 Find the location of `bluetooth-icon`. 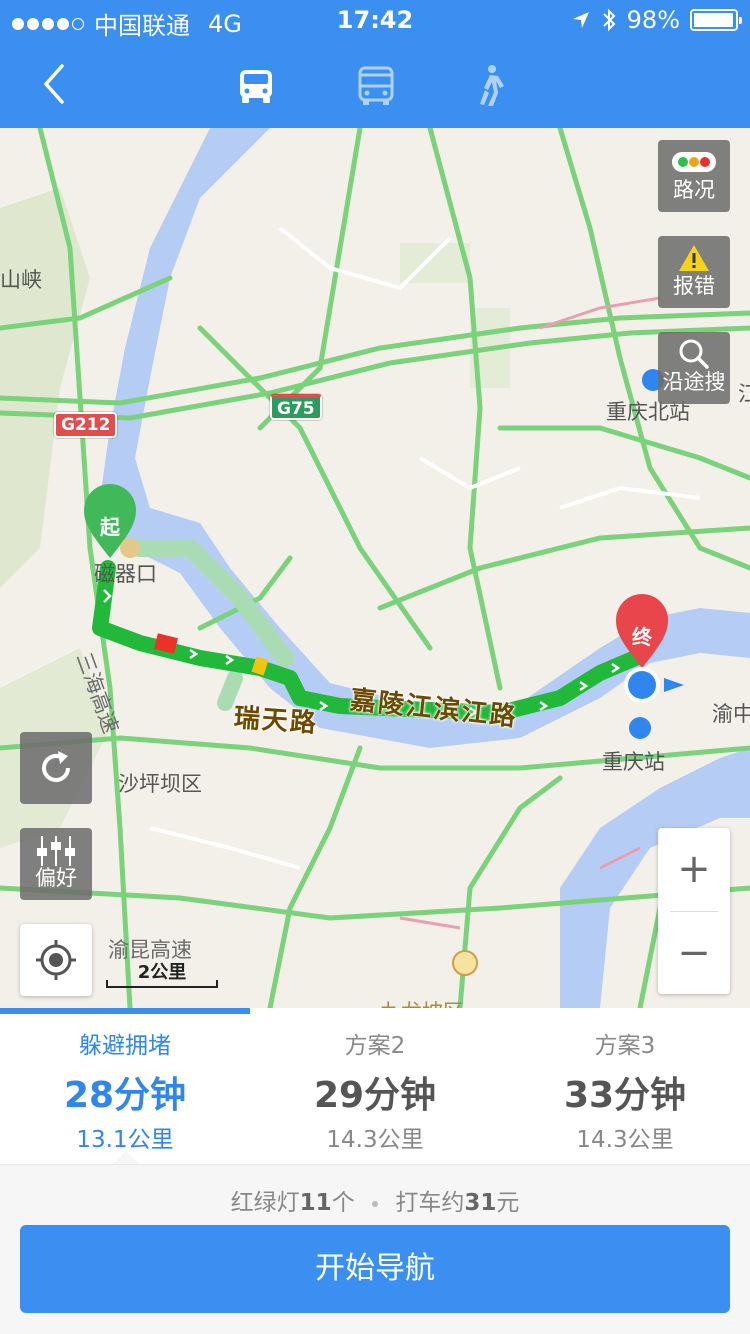

bluetooth-icon is located at coordinates (609, 20).